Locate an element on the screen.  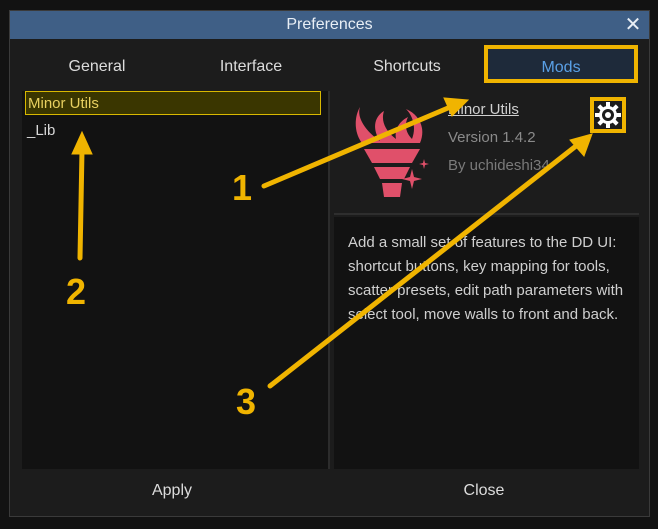
mod-version: Version 1.4.2 is located at coordinates (492, 137).